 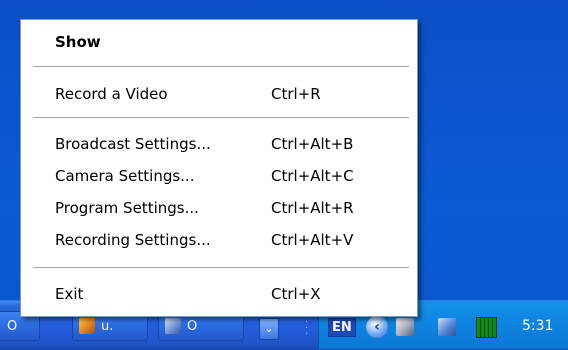 What do you see at coordinates (111, 94) in the screenshot?
I see `menu-item-label: Record a Video` at bounding box center [111, 94].